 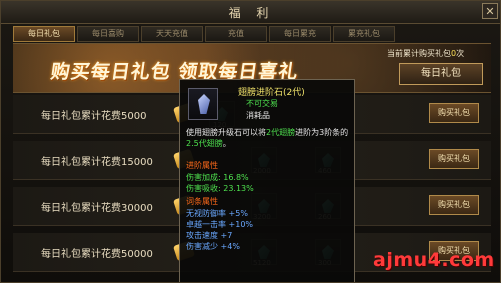 I want to click on site-watermark: ajmu4.com, so click(x=434, y=260).